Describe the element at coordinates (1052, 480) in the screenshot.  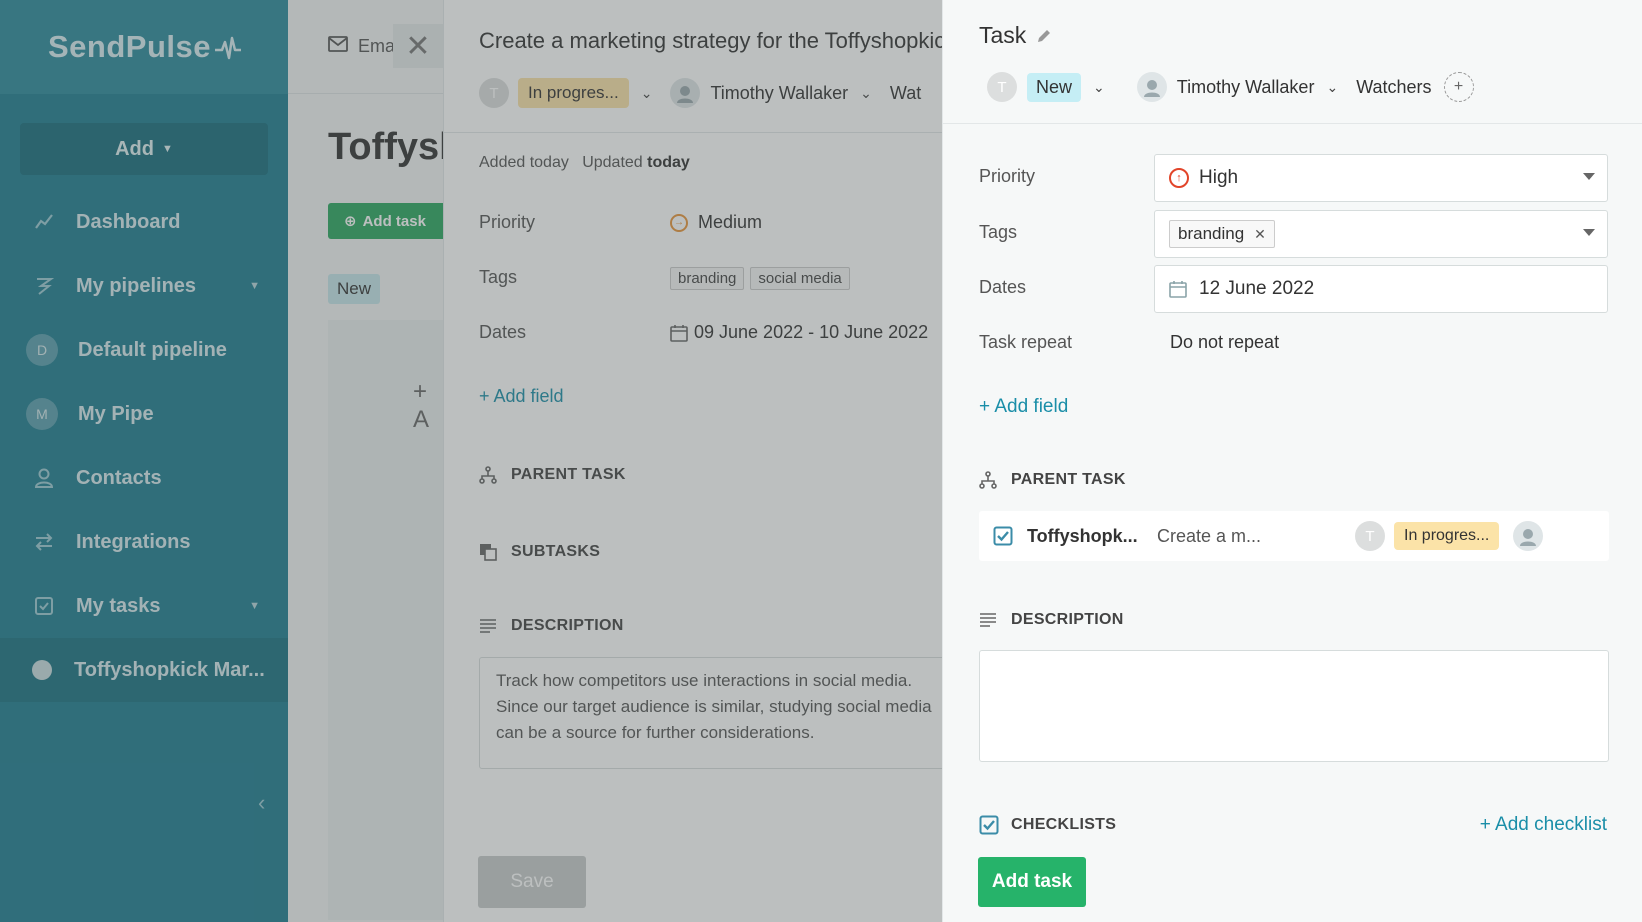
I see `parent-task-section: PARENT TASK` at that location.